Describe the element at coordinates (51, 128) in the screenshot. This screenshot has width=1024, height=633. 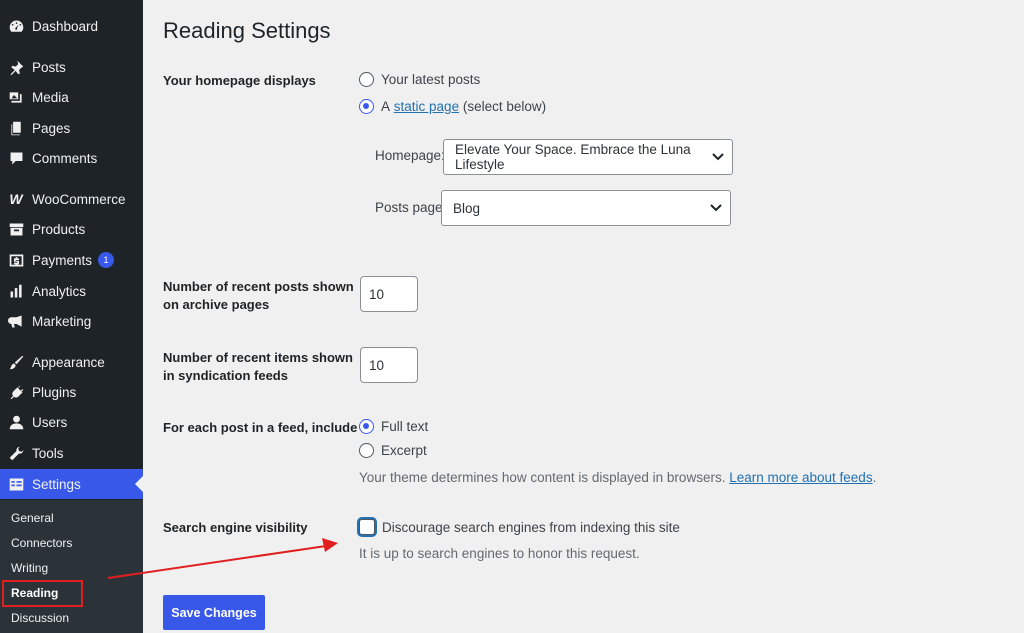
I see `sidebar-item-label: Pages` at that location.